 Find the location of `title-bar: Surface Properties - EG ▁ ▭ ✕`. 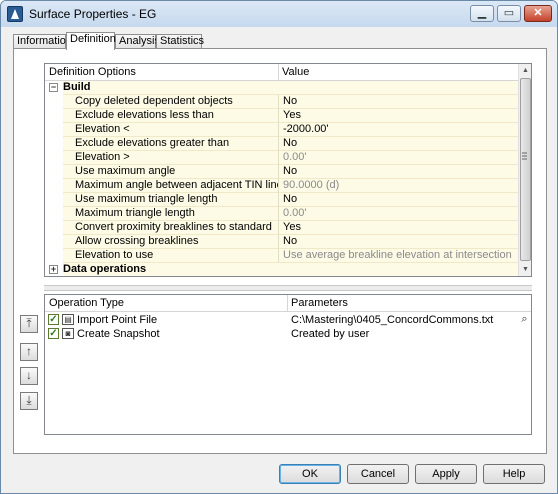

title-bar: Surface Properties - EG ▁ ▭ ✕ is located at coordinates (279, 14).